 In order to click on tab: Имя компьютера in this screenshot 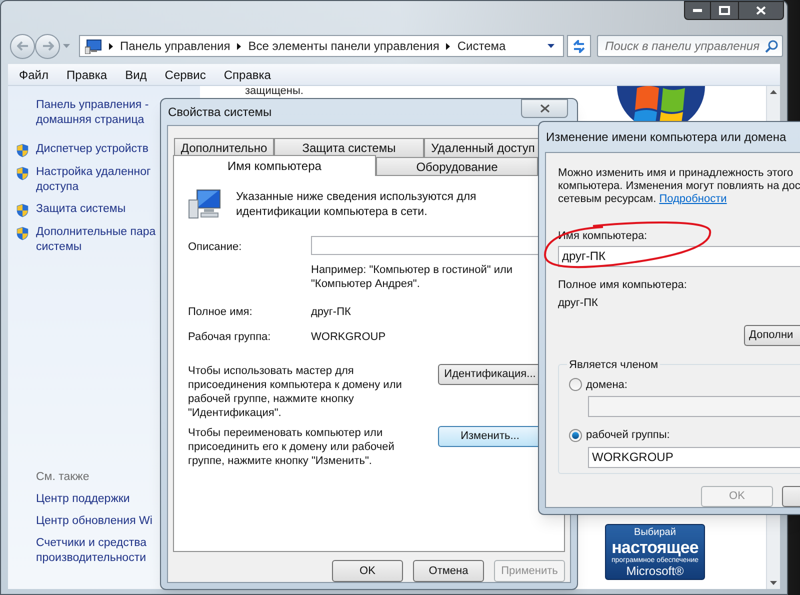, I will do `click(274, 165)`.